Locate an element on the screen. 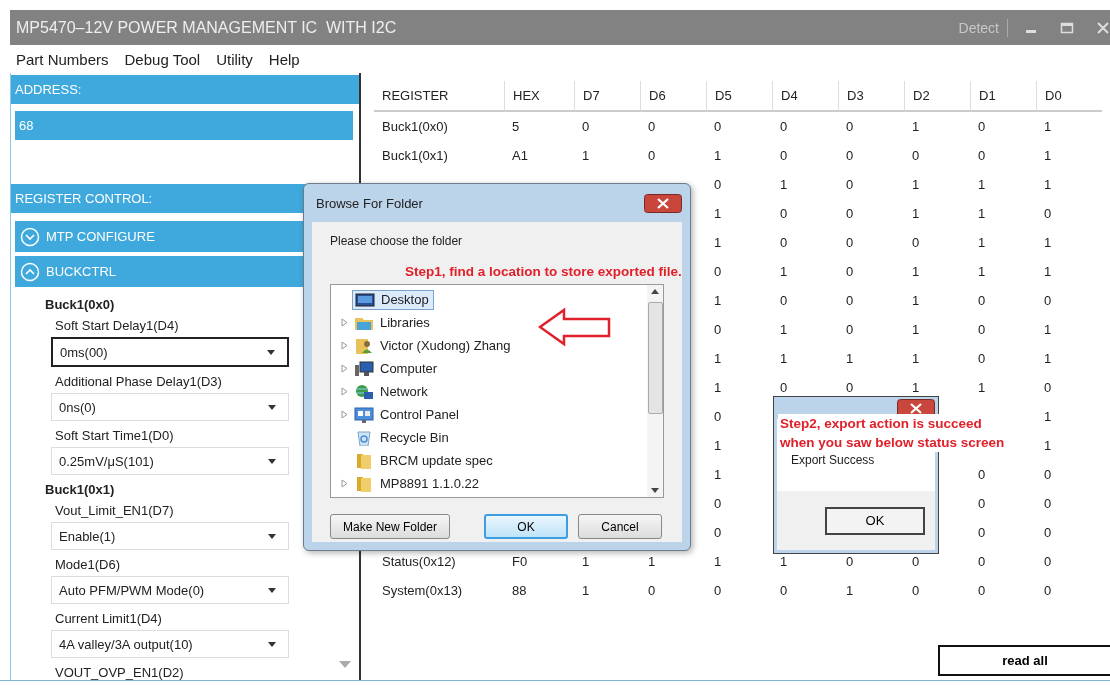 The height and width of the screenshot is (700, 1110). annotation-text: Step2, export action is succeed when you saw below status screen is located at coordinates (892, 433).